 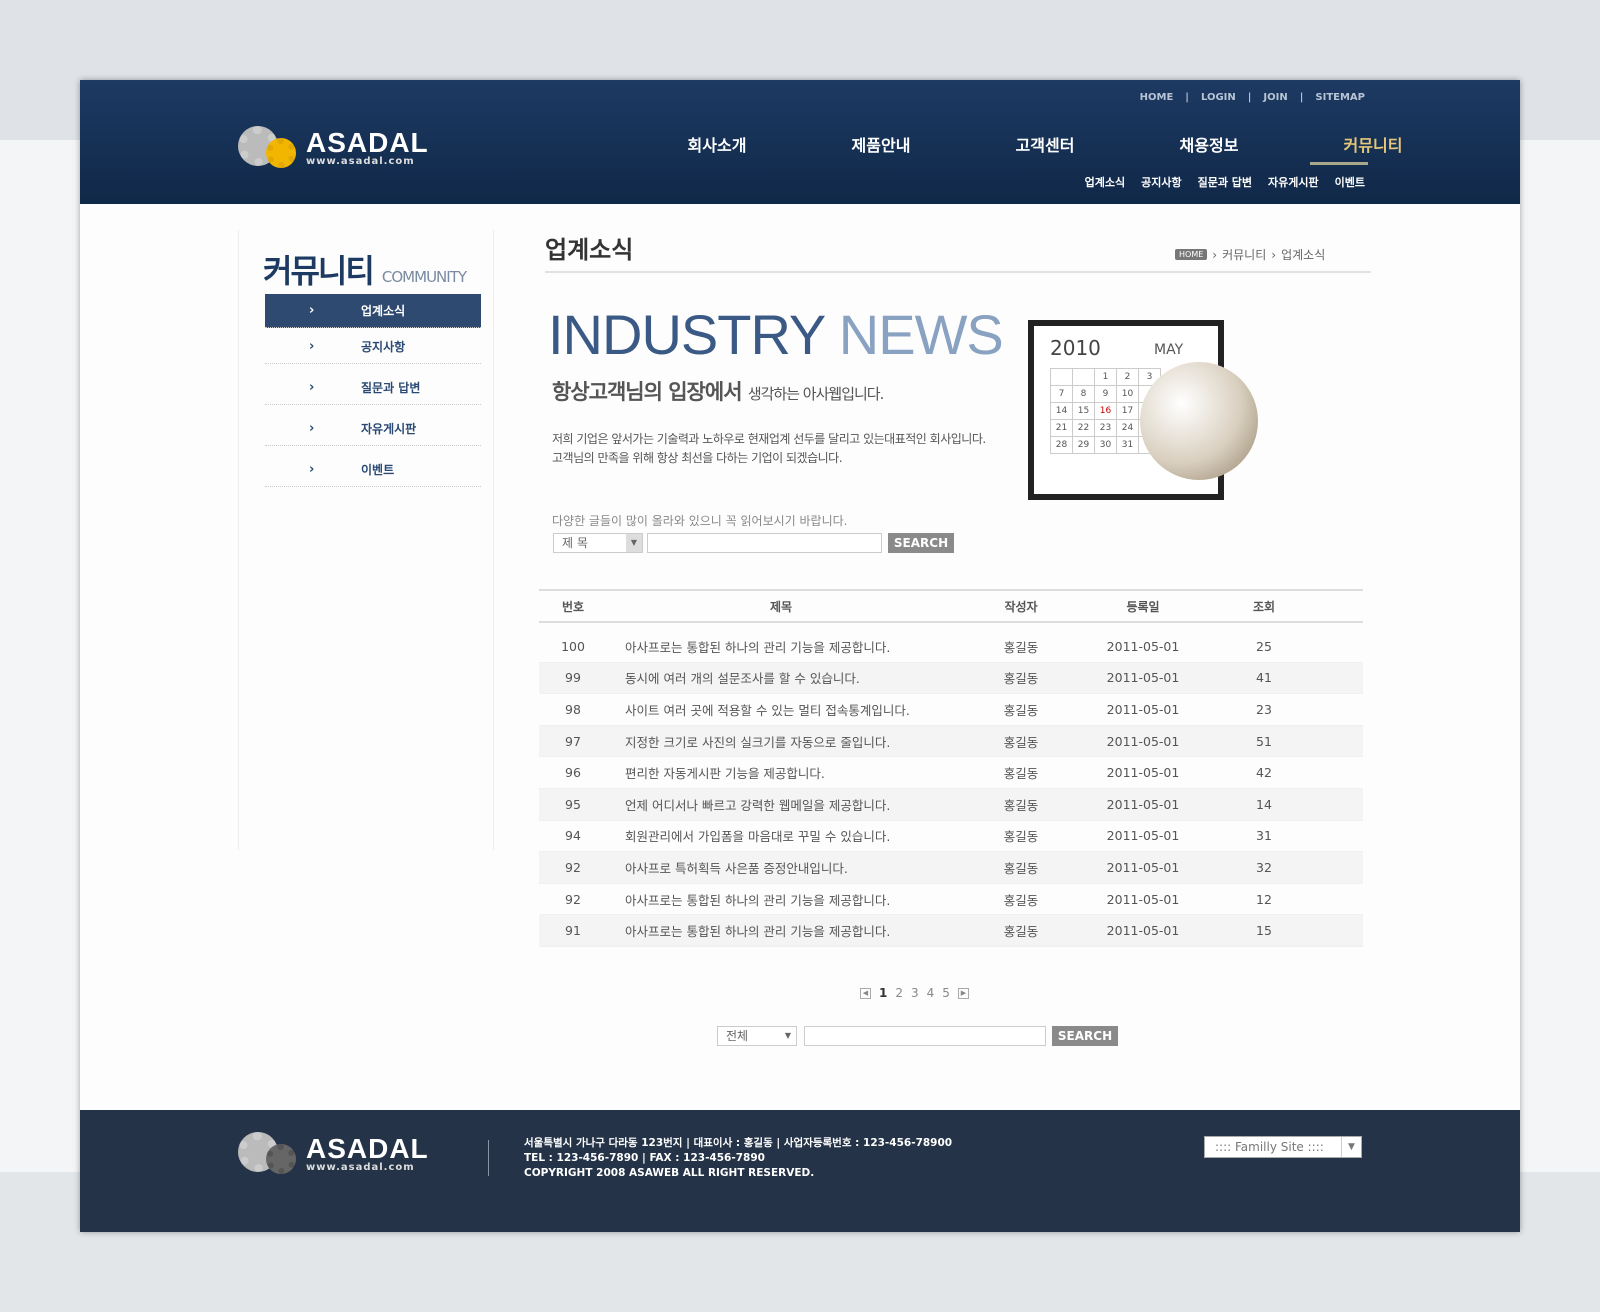 What do you see at coordinates (1244, 254) in the screenshot?
I see `breadcrumb-community: 커뮤니티` at bounding box center [1244, 254].